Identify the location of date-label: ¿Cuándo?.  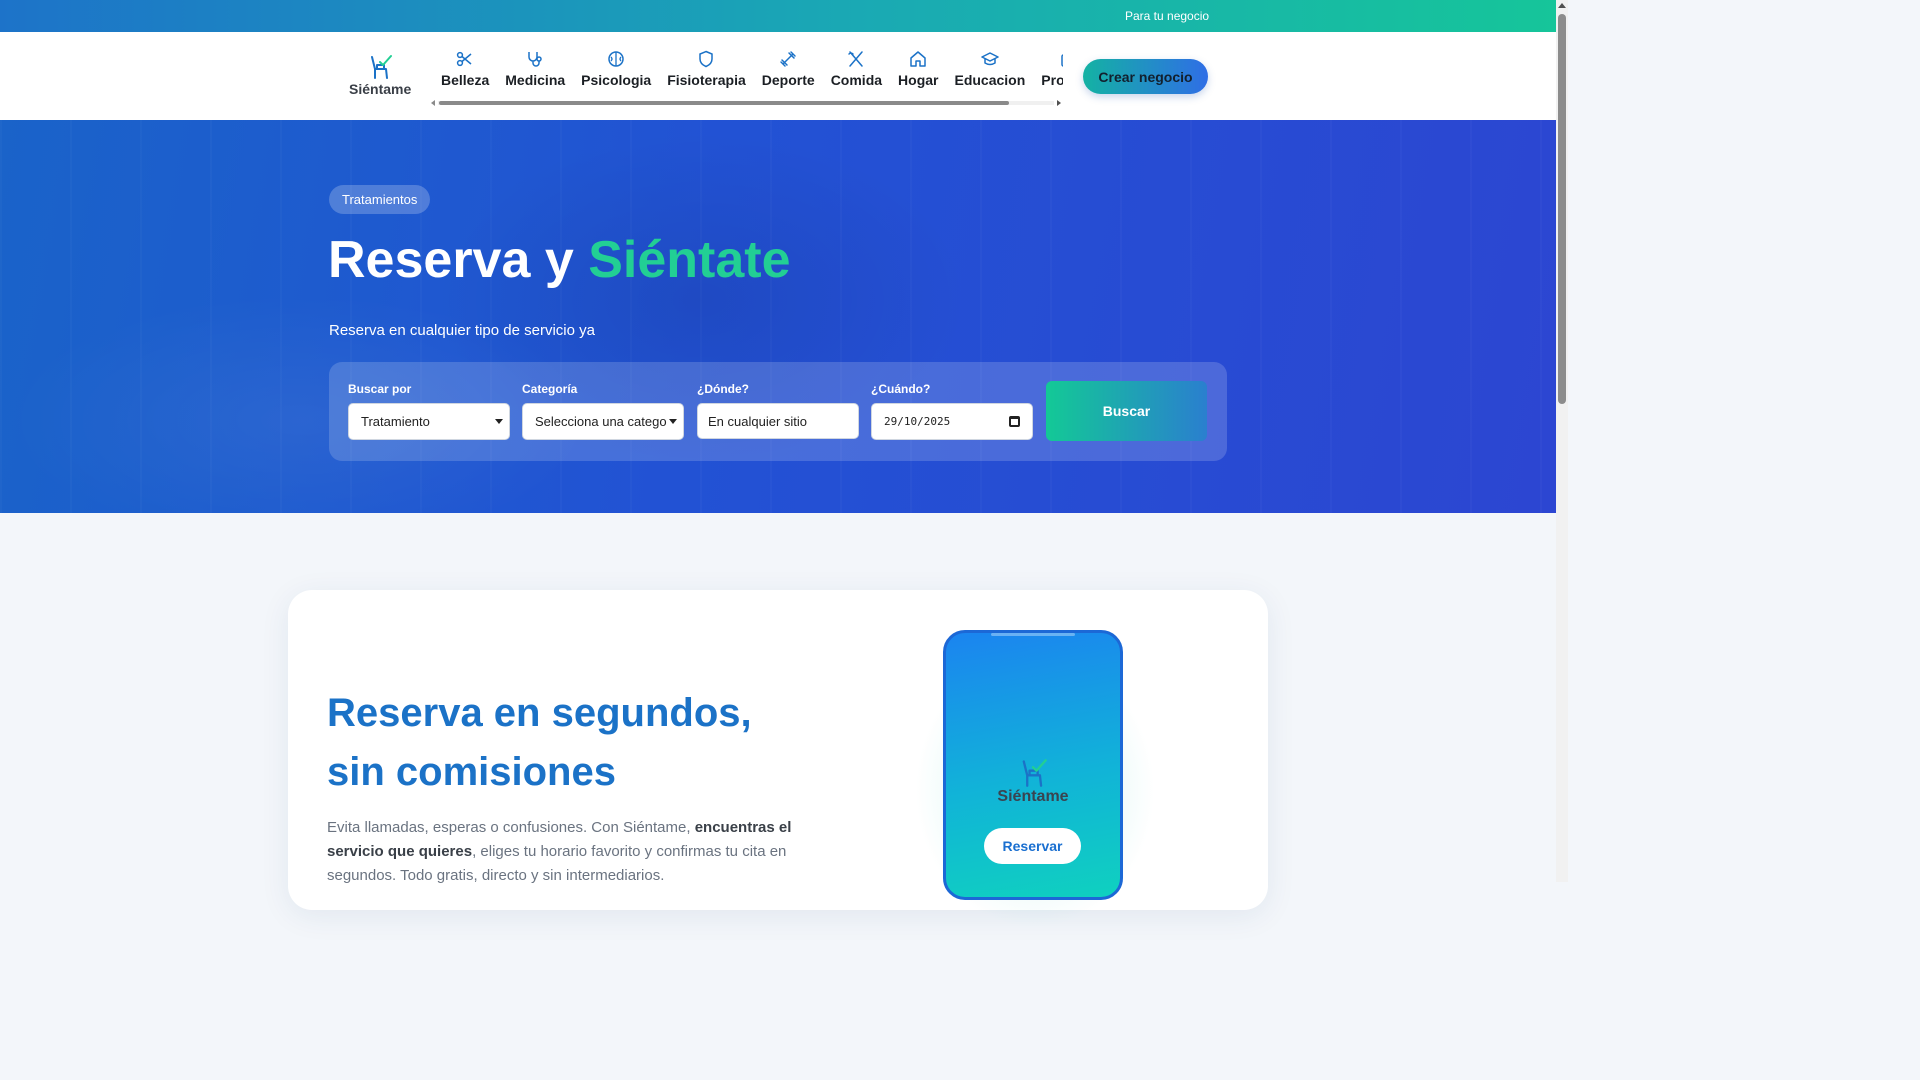
(901, 389).